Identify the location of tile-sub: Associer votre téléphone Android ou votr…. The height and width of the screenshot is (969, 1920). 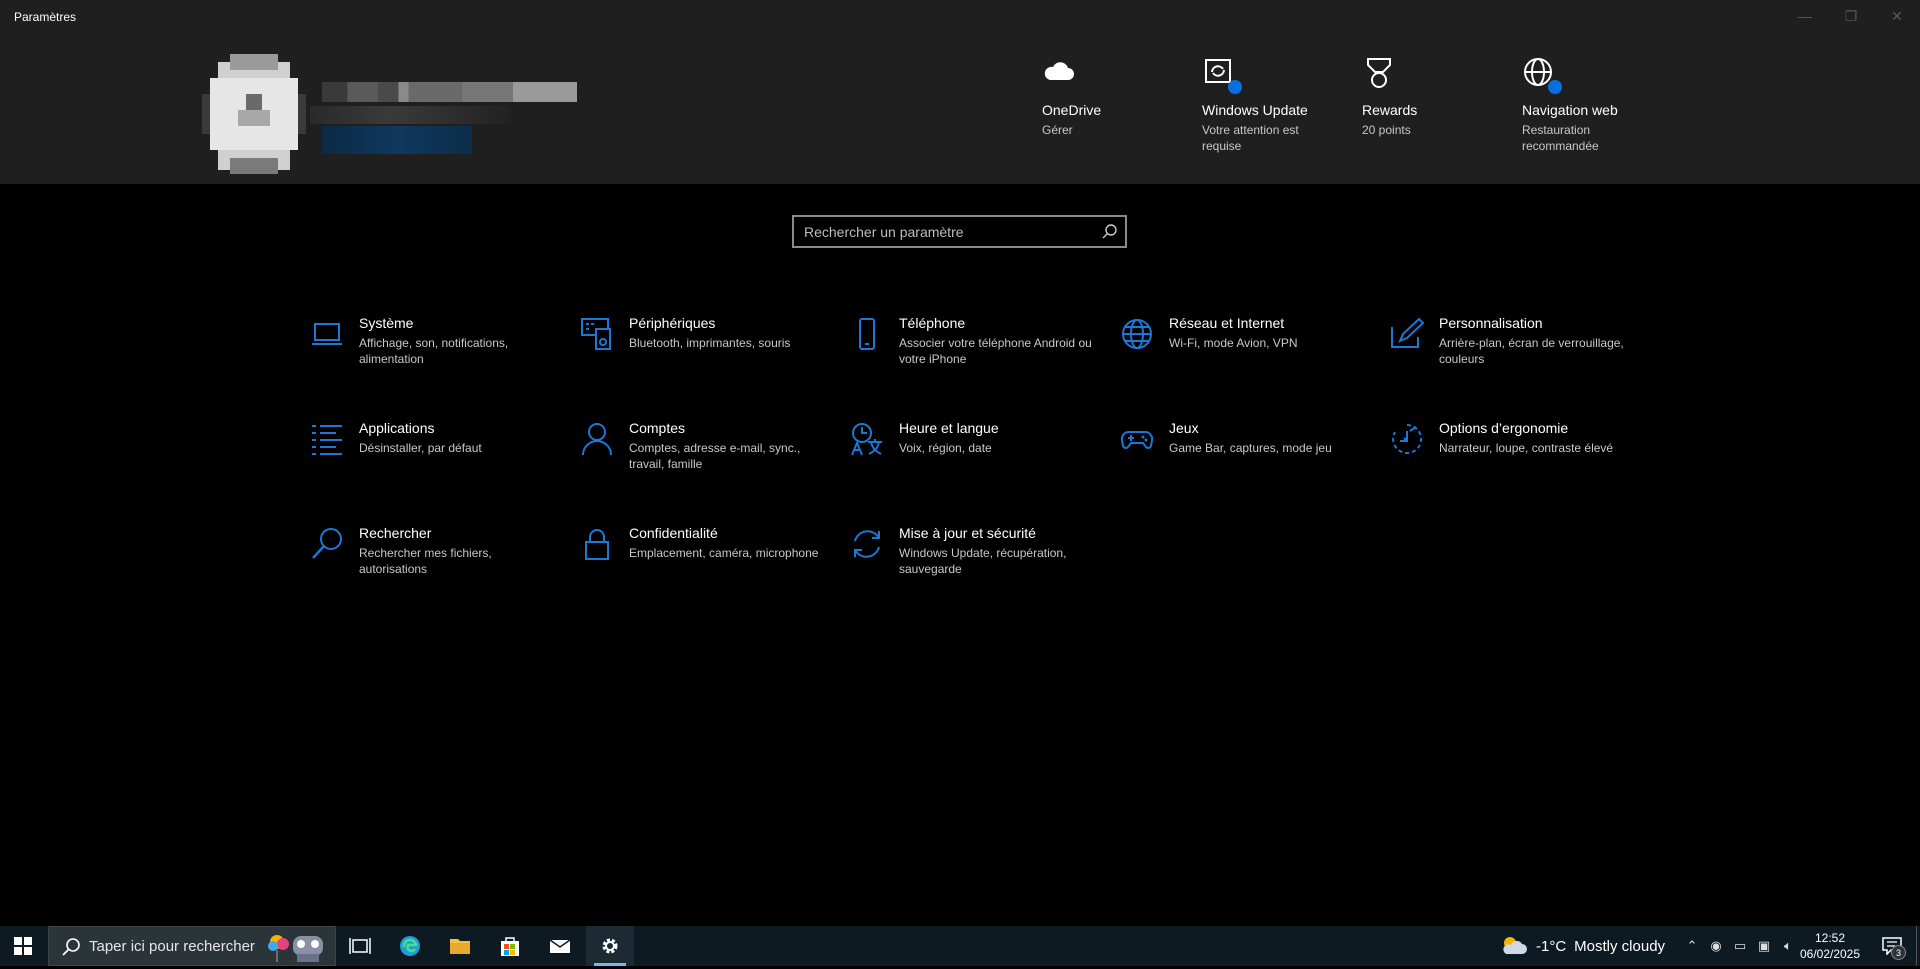
(995, 351).